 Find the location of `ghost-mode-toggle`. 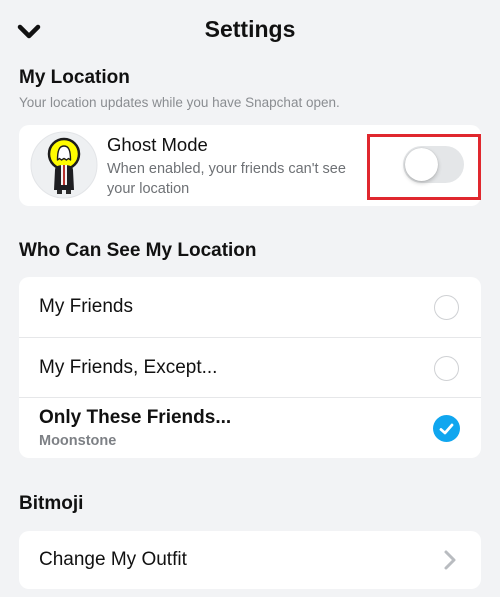

ghost-mode-toggle is located at coordinates (433, 164).